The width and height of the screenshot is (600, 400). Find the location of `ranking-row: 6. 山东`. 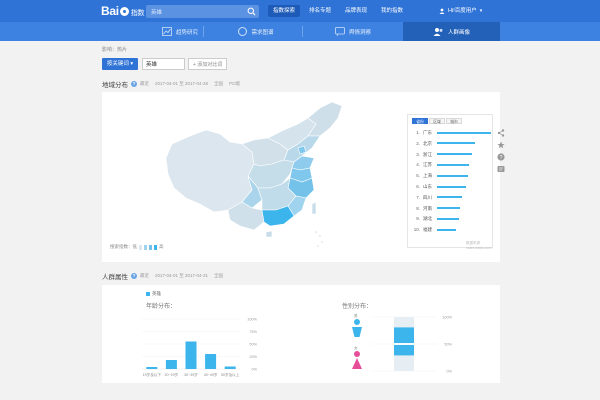

ranking-row: 6. 山东 is located at coordinates (452, 187).